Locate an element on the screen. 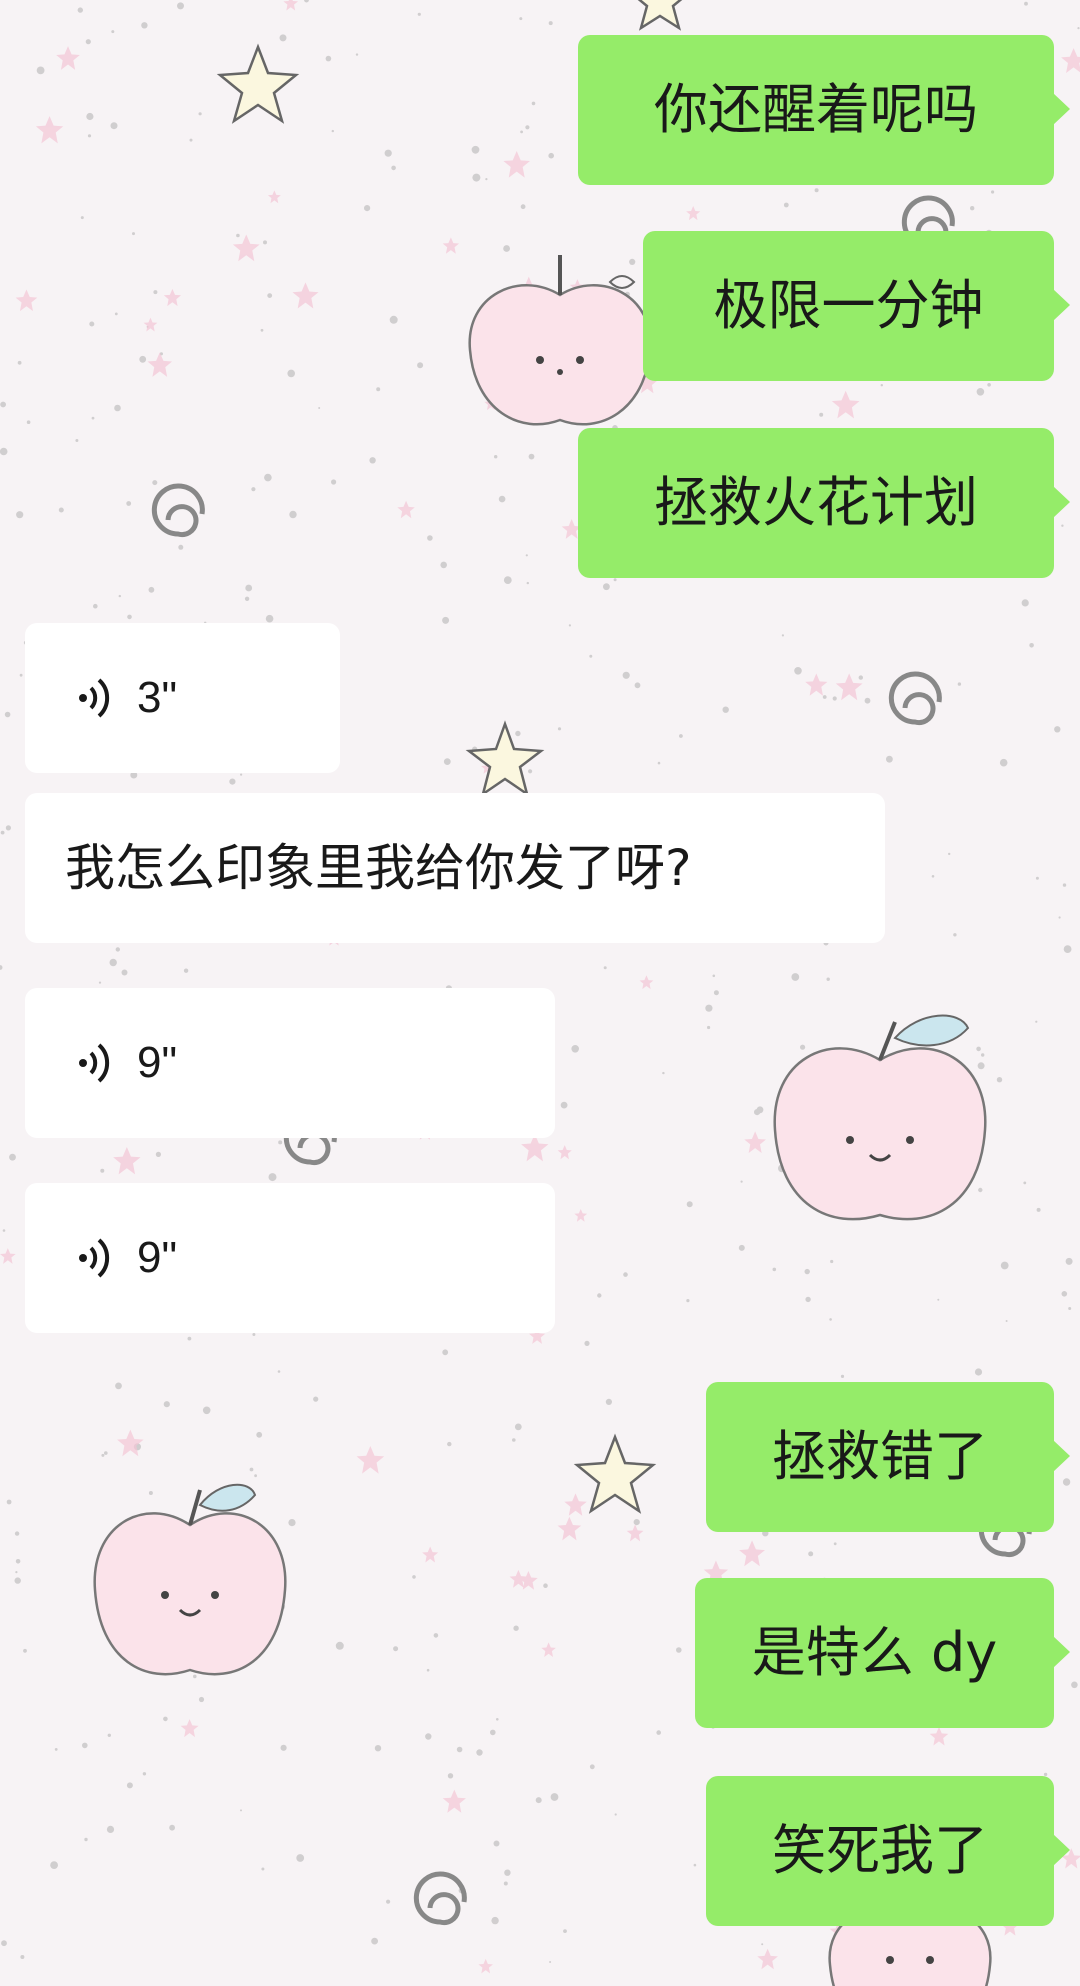 This screenshot has height=1986, width=1080. message-incoming: 我怎么印象里我给你发了呀? is located at coordinates (455, 868).